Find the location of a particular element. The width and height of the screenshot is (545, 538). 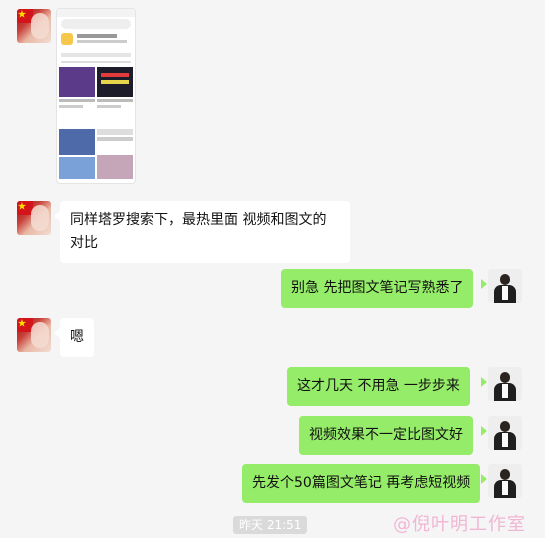

shared-screenshot-image is located at coordinates (96, 96).